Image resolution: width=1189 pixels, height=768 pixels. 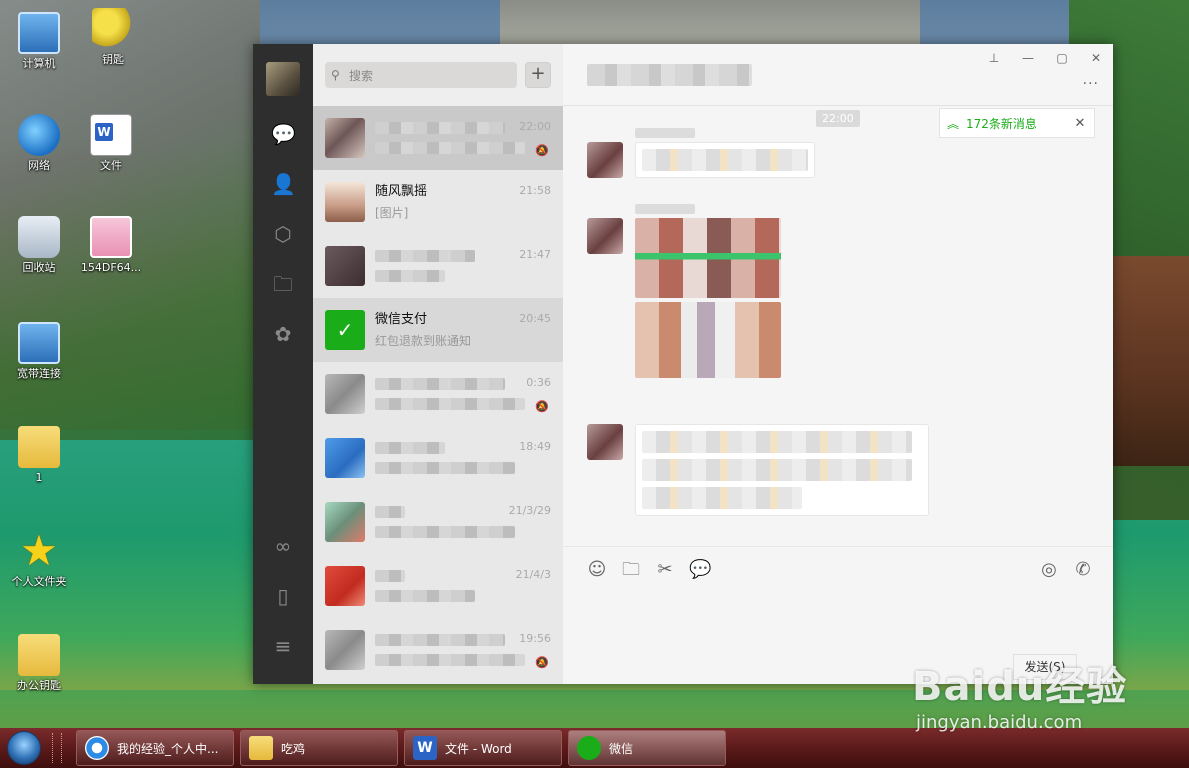 What do you see at coordinates (283, 234) in the screenshot?
I see `favorites-cube-icon: ⬡` at bounding box center [283, 234].